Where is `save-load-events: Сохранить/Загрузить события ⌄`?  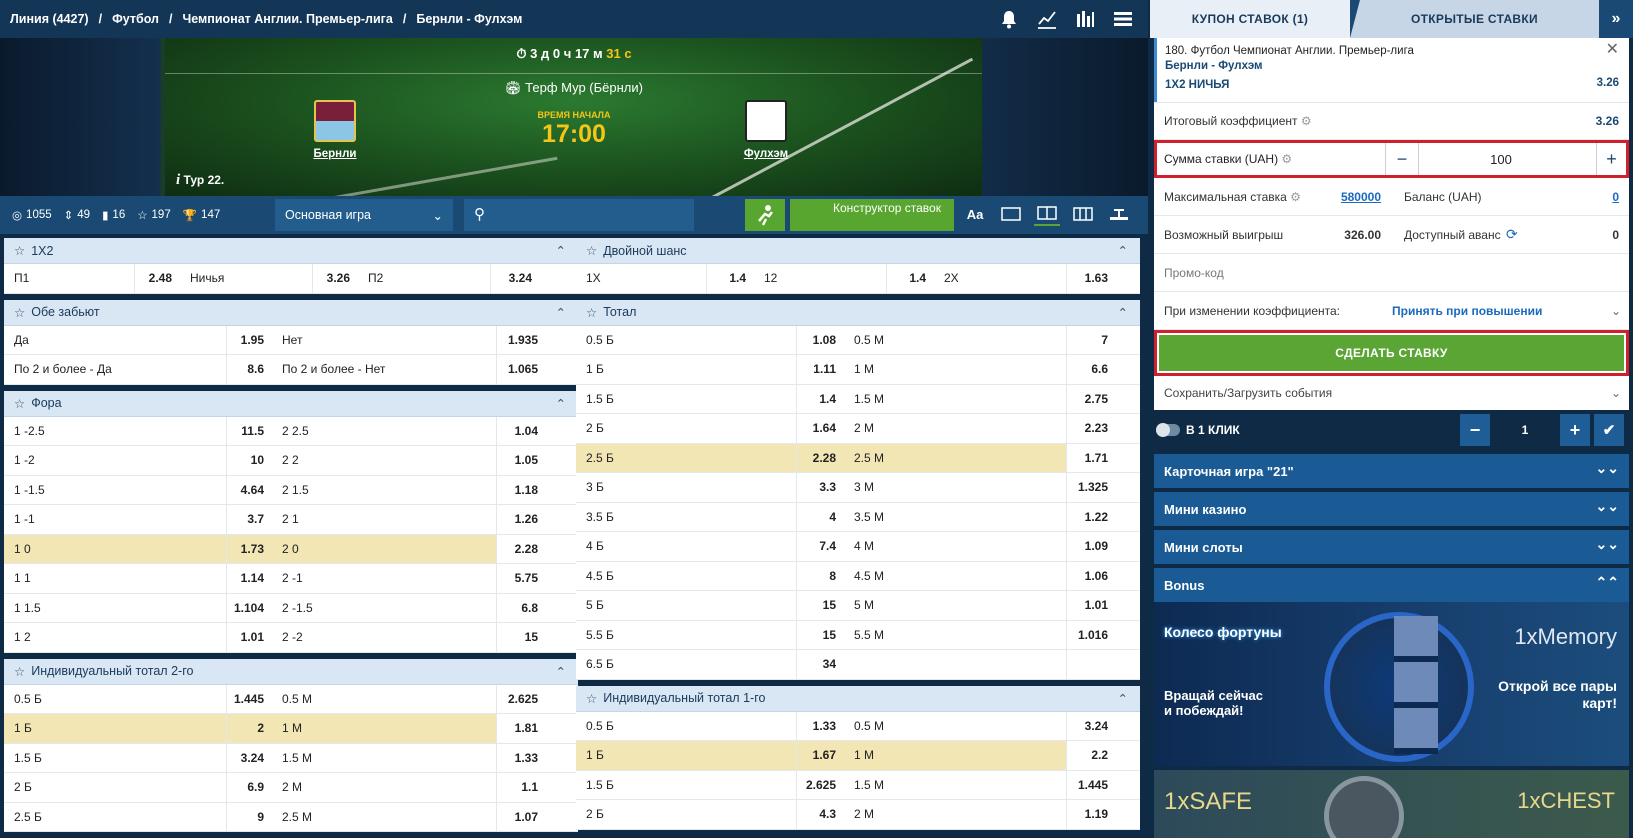 save-load-events: Сохранить/Загрузить события ⌄ is located at coordinates (1391, 393).